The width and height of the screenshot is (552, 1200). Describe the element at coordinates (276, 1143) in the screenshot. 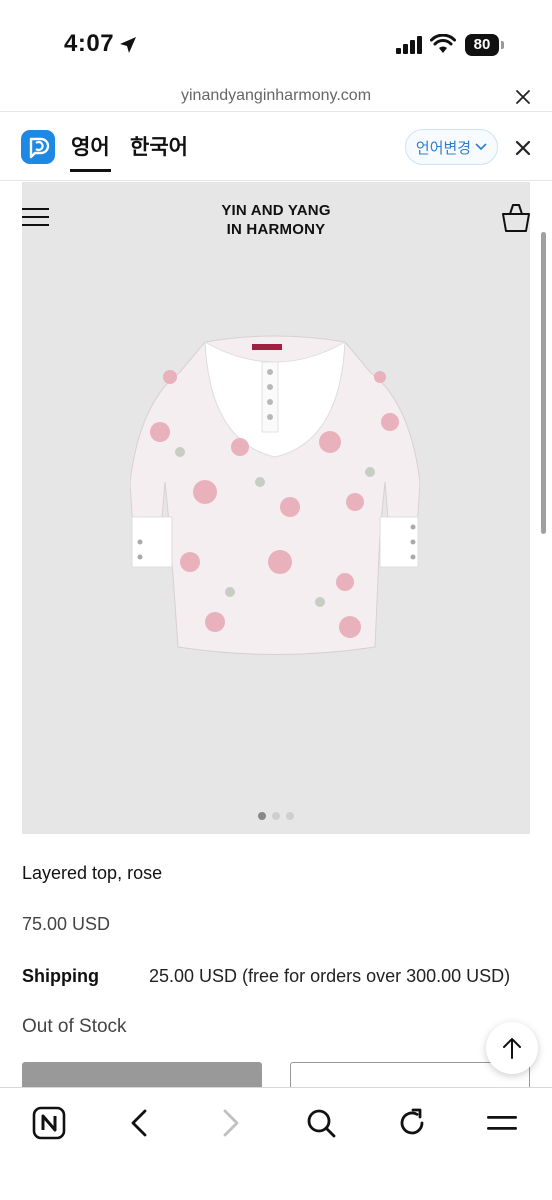

I see `browser-toolbar` at that location.